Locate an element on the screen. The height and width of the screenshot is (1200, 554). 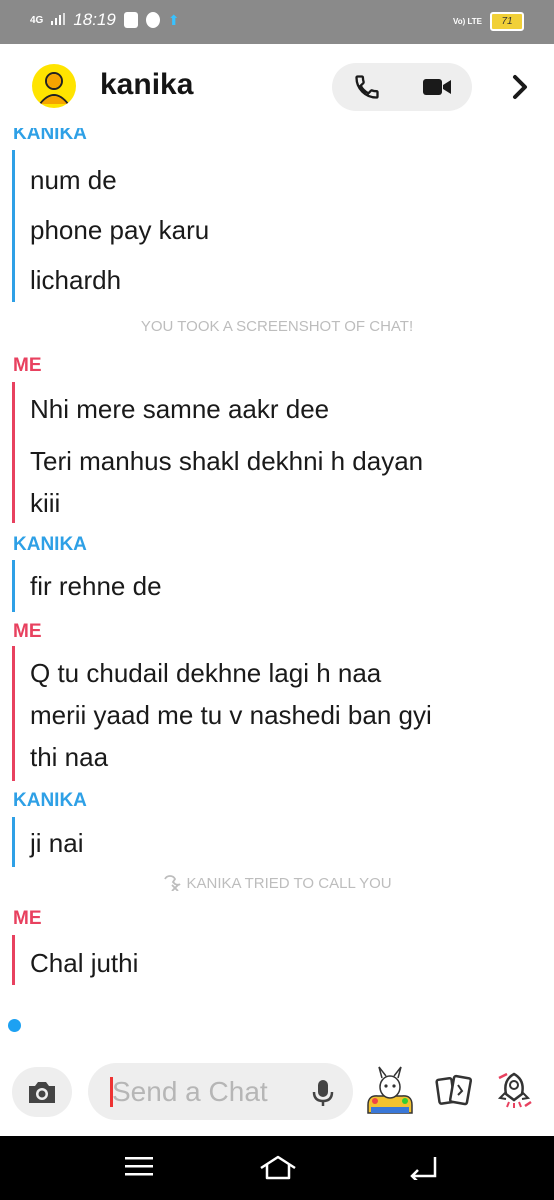
back-icon is located at coordinates (423, 1169).